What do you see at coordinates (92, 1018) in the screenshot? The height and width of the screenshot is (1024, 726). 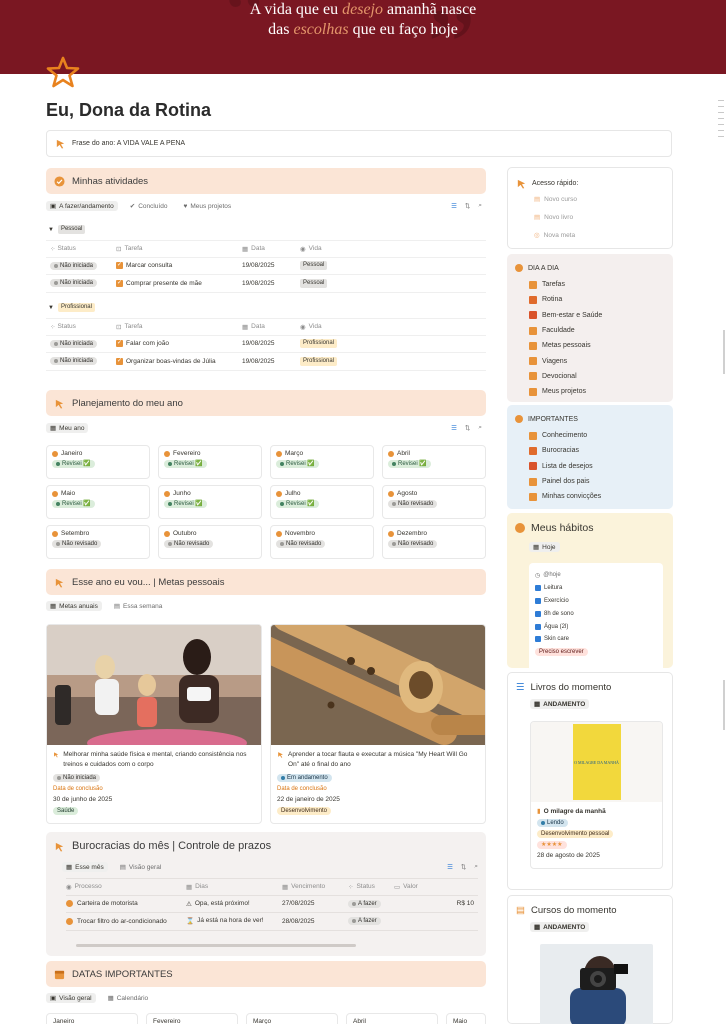 I see `board-column: Janeiro` at bounding box center [92, 1018].